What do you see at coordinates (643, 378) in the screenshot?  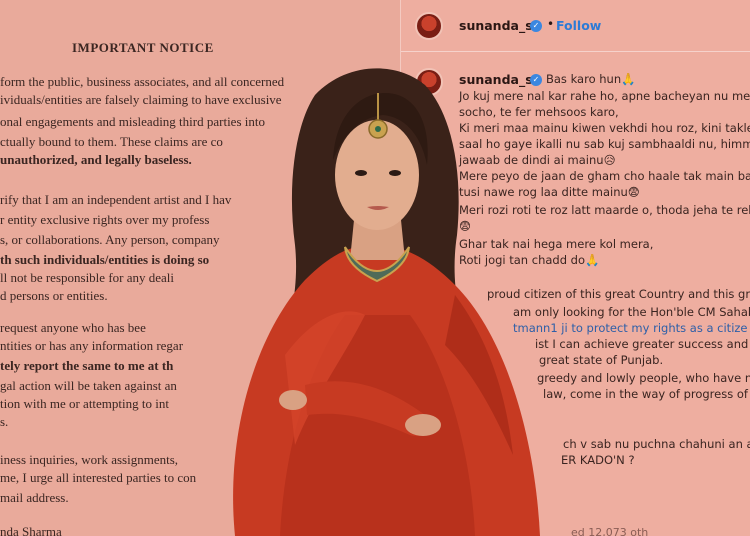 I see `caption-line: greedy and lowly people, who have no` at bounding box center [643, 378].